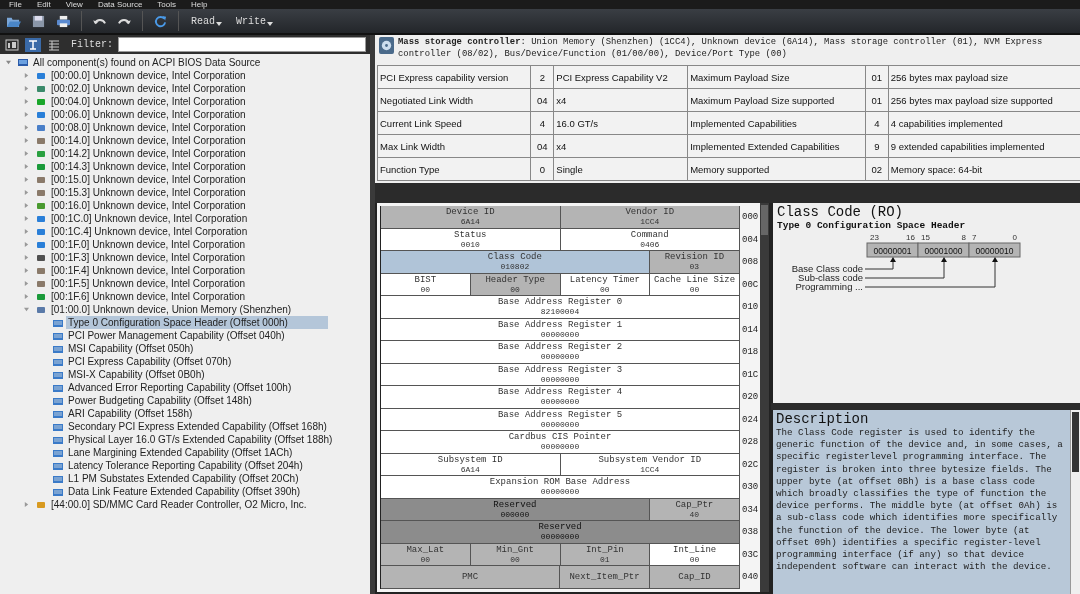  Describe the element at coordinates (148, 283) in the screenshot. I see `tree-item: [00:1F.5] Unknown device, Intel Corporation` at that location.